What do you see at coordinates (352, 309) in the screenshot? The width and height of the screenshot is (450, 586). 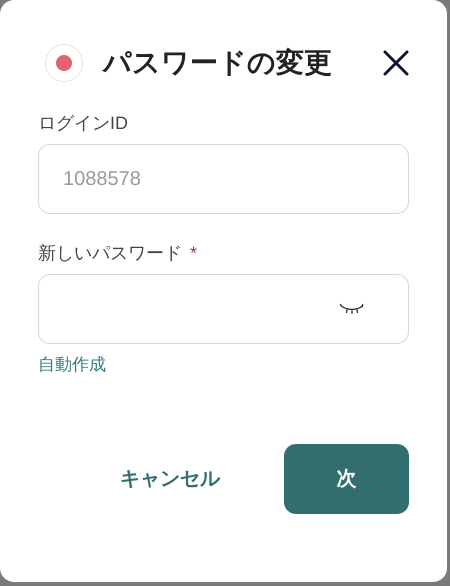 I see `eye-closed-icon` at bounding box center [352, 309].